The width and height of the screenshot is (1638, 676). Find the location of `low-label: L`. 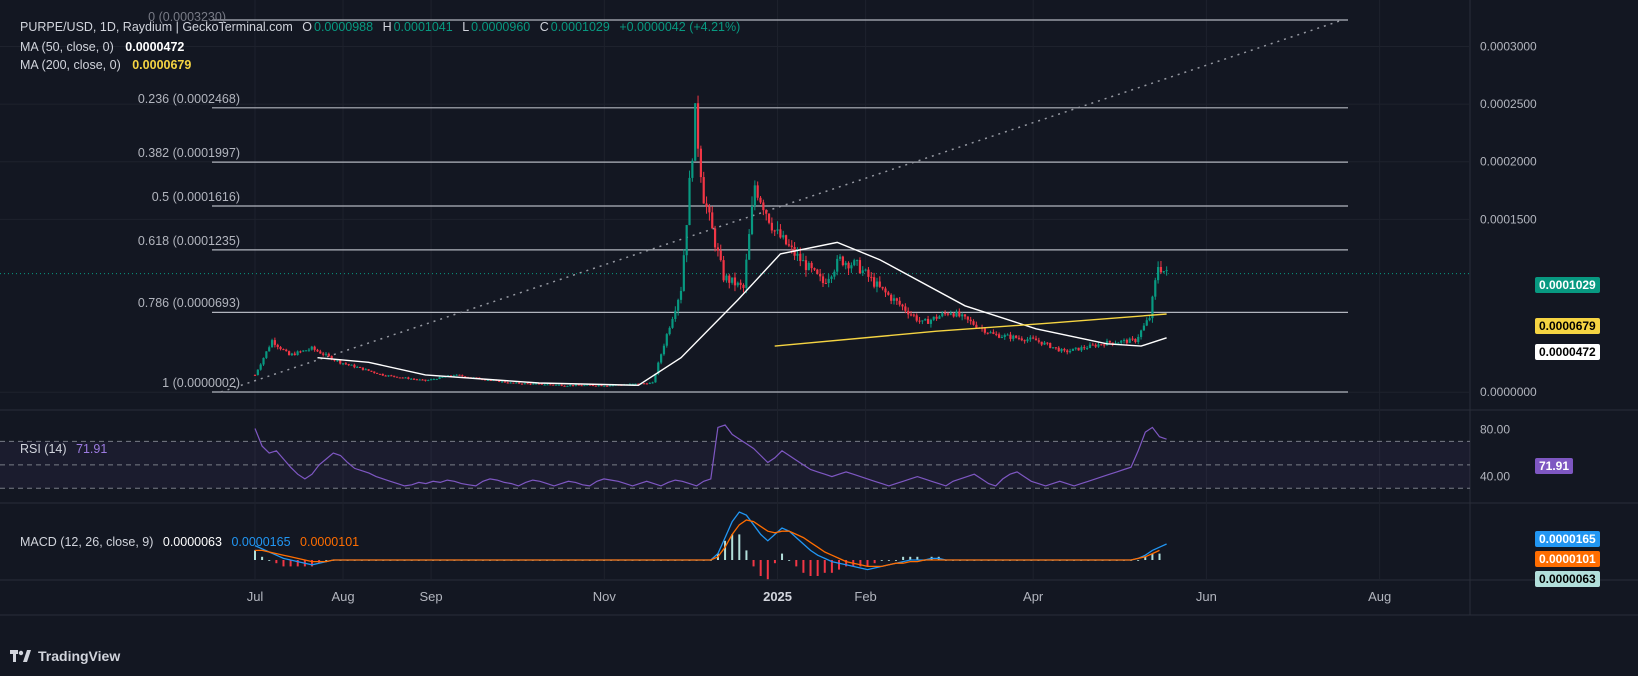

low-label: L is located at coordinates (466, 27).